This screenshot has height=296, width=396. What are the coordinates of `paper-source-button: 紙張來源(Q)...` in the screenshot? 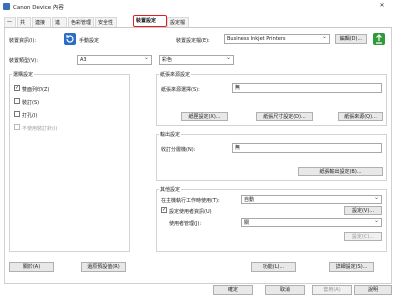 It's located at (360, 116).